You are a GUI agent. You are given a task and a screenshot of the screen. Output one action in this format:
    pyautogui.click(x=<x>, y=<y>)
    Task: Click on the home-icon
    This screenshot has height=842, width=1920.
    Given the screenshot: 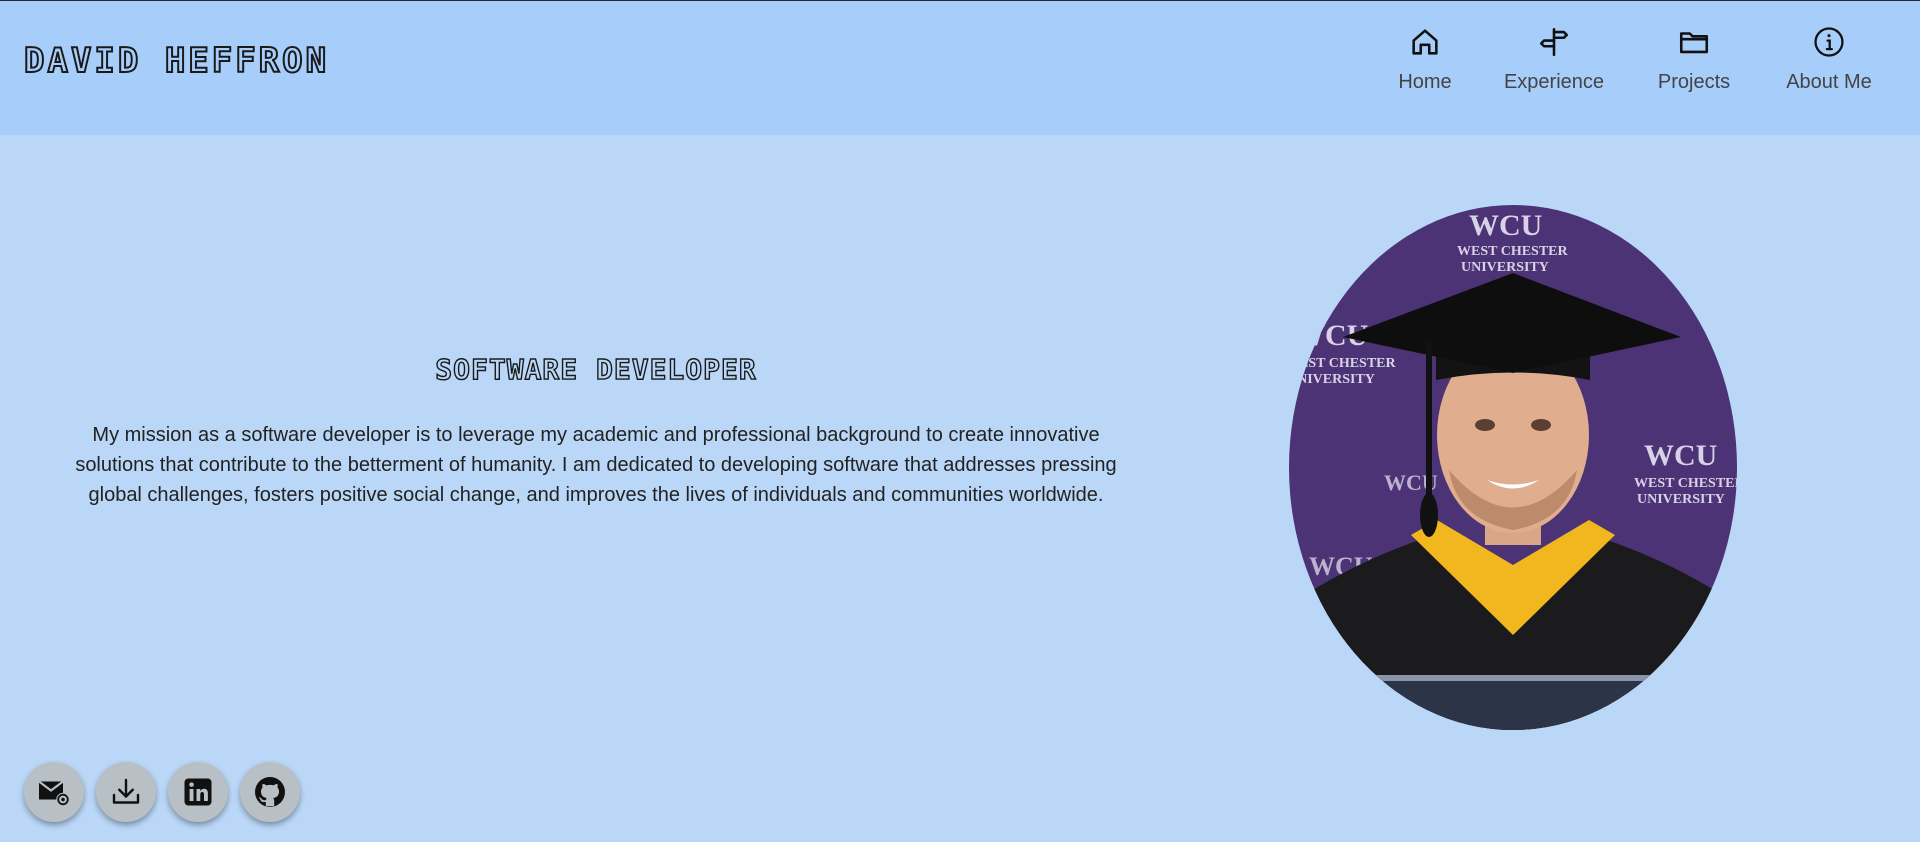 What is the action you would take?
    pyautogui.click(x=1425, y=42)
    